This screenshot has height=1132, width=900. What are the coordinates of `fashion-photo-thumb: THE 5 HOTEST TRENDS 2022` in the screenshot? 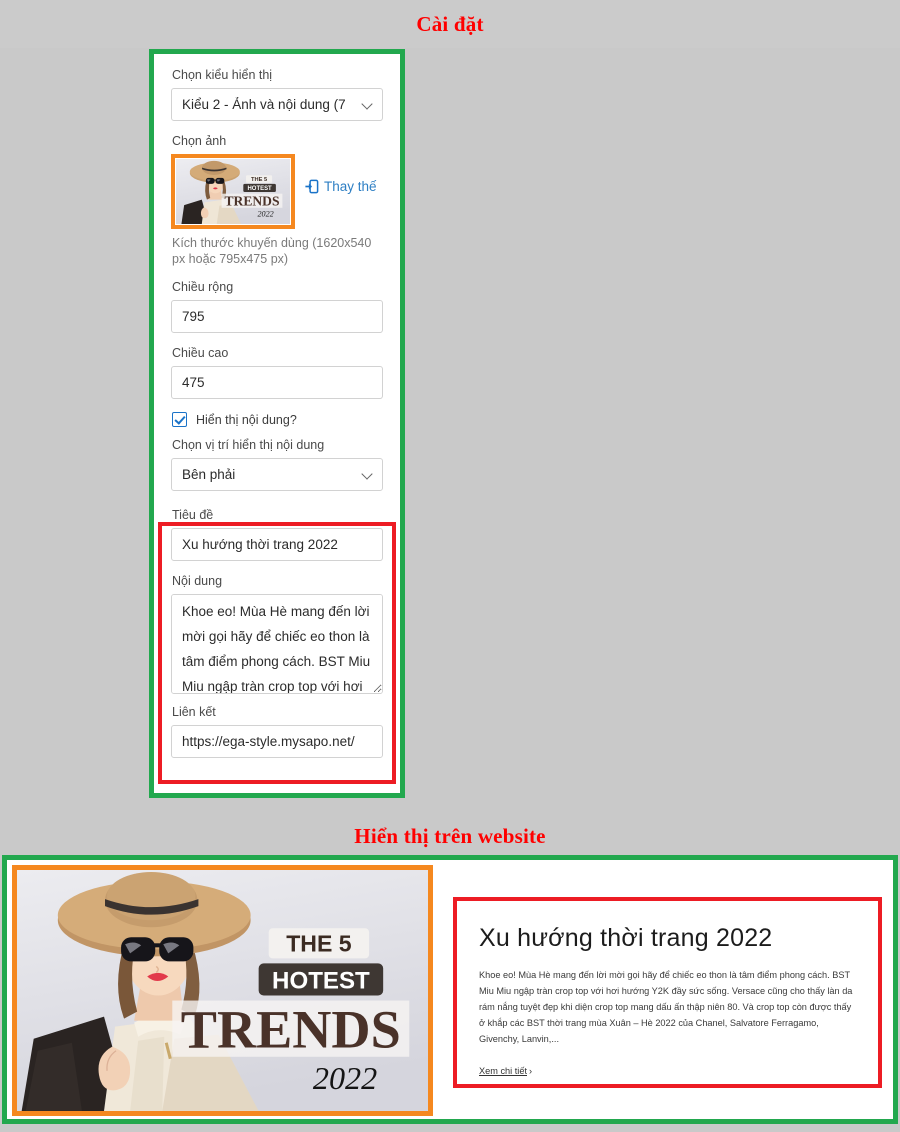 It's located at (233, 191).